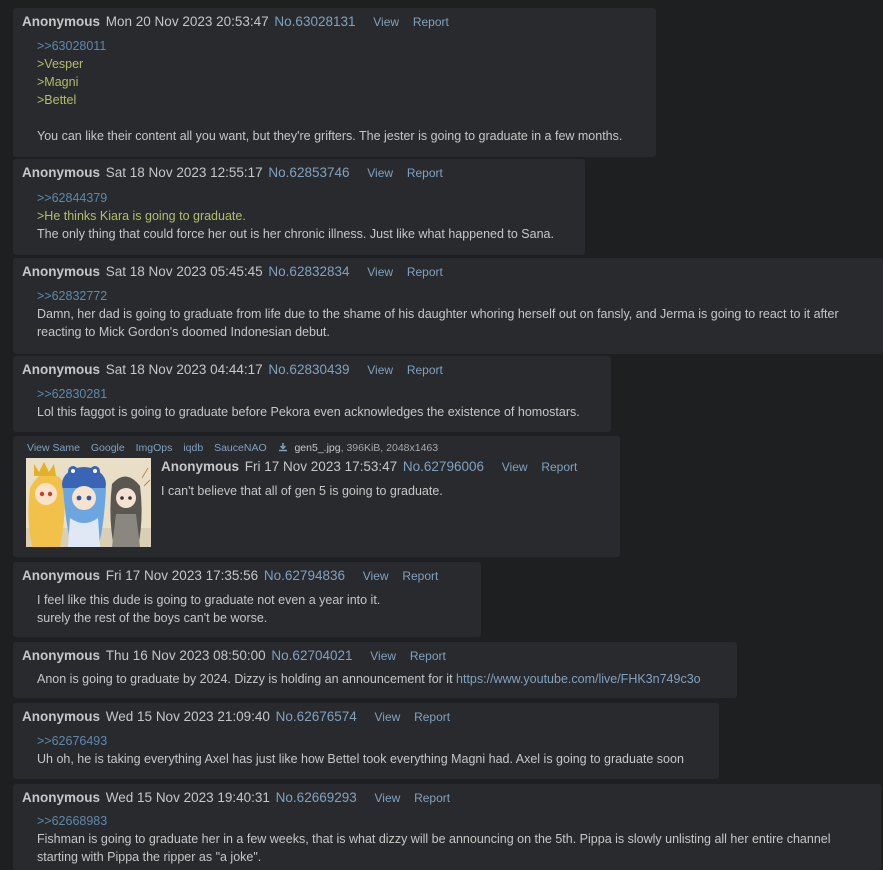 This screenshot has height=870, width=883. I want to click on quote-link: >>62844379, so click(295, 198).